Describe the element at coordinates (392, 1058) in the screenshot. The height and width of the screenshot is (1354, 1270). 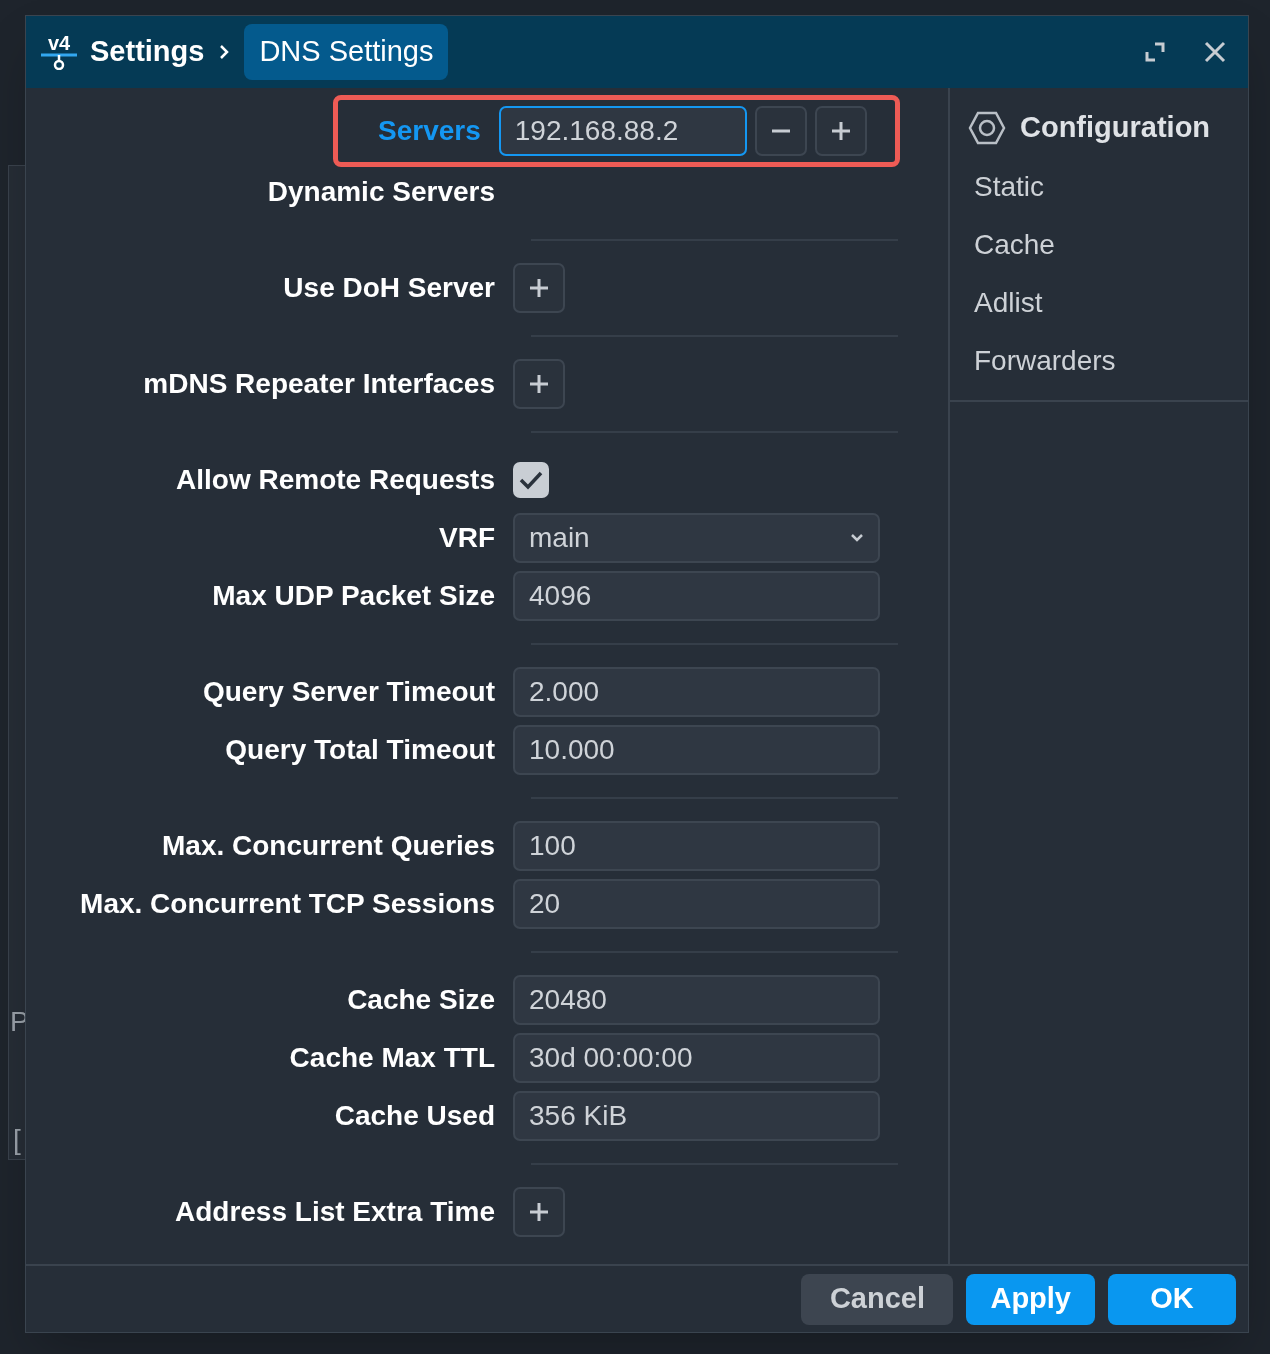
I see `field-label: Cache Max TTL` at that location.